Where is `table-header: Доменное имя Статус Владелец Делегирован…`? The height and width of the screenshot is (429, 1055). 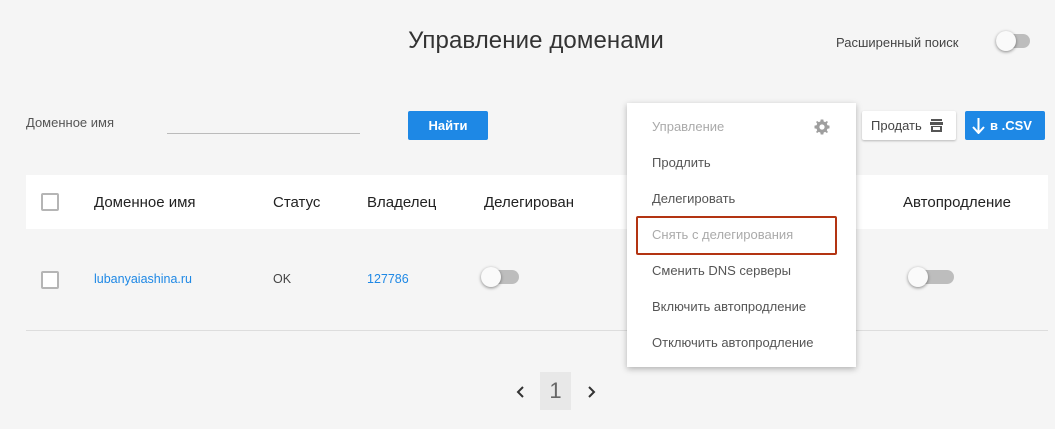 table-header: Доменное имя Статус Владелец Делегирован… is located at coordinates (537, 202).